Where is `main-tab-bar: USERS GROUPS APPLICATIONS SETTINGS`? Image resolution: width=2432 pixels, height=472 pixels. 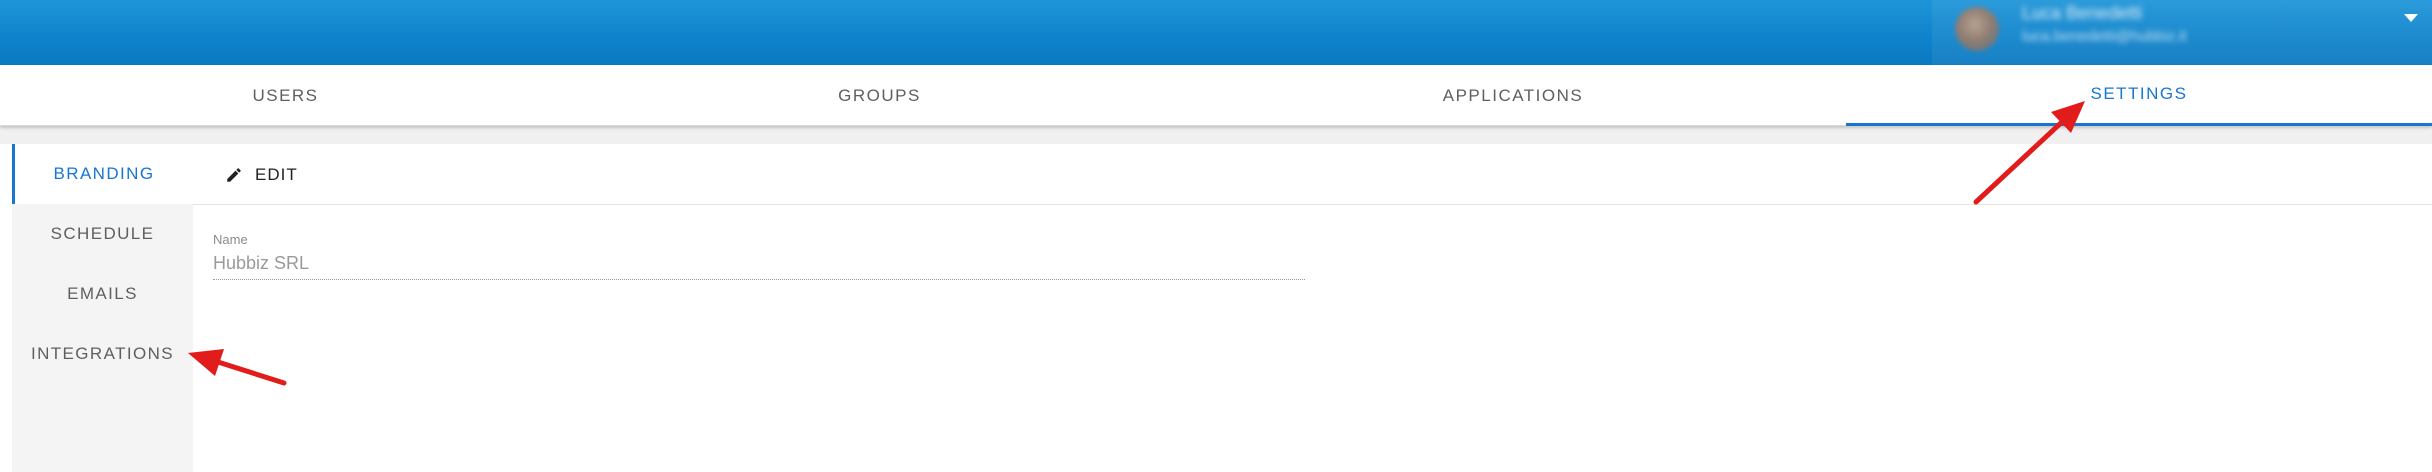
main-tab-bar: USERS GROUPS APPLICATIONS SETTINGS is located at coordinates (1216, 95).